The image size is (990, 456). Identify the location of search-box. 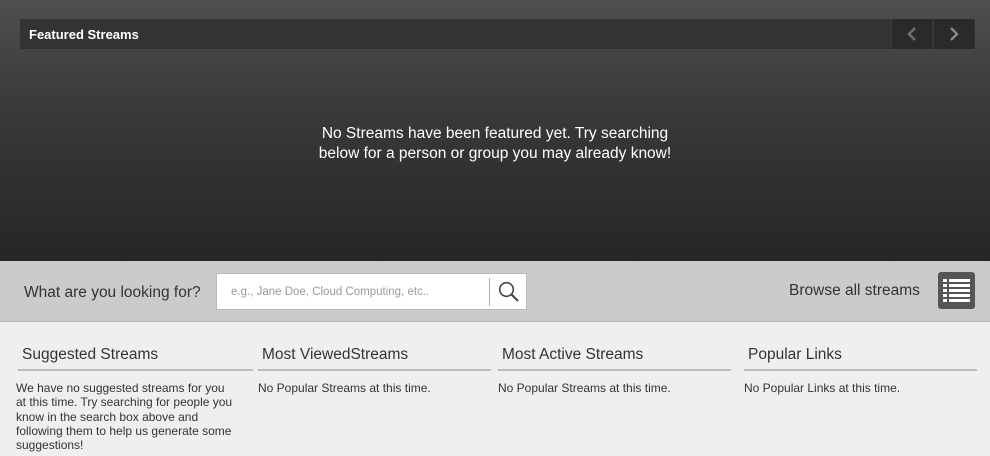
(371, 291).